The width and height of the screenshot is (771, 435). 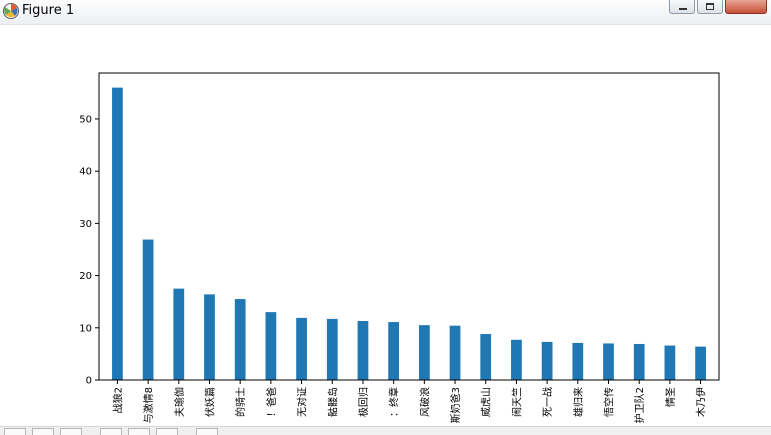 What do you see at coordinates (179, 402) in the screenshot?
I see `x-tick-label: 夫瑜伽` at bounding box center [179, 402].